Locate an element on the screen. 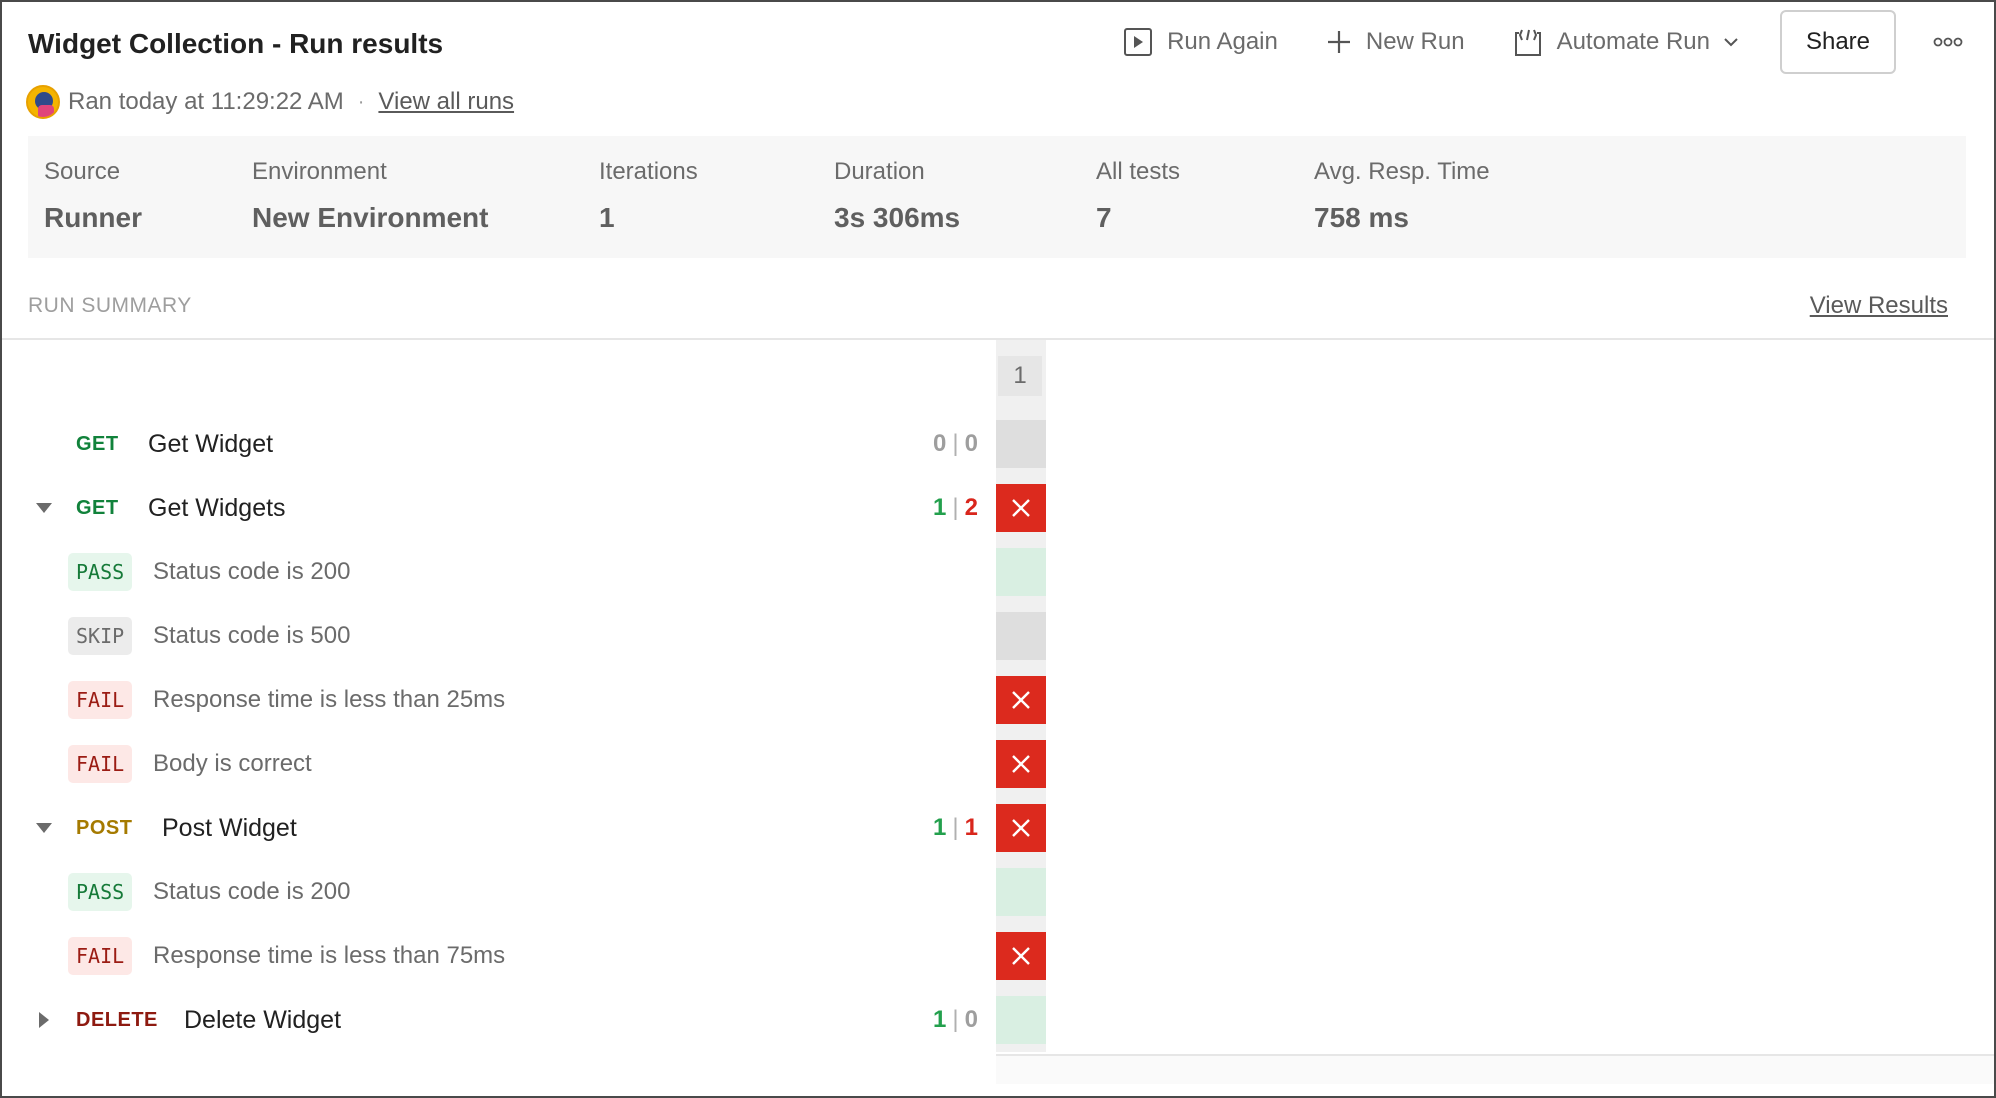  horizontal-scrollbar is located at coordinates (1495, 1069).